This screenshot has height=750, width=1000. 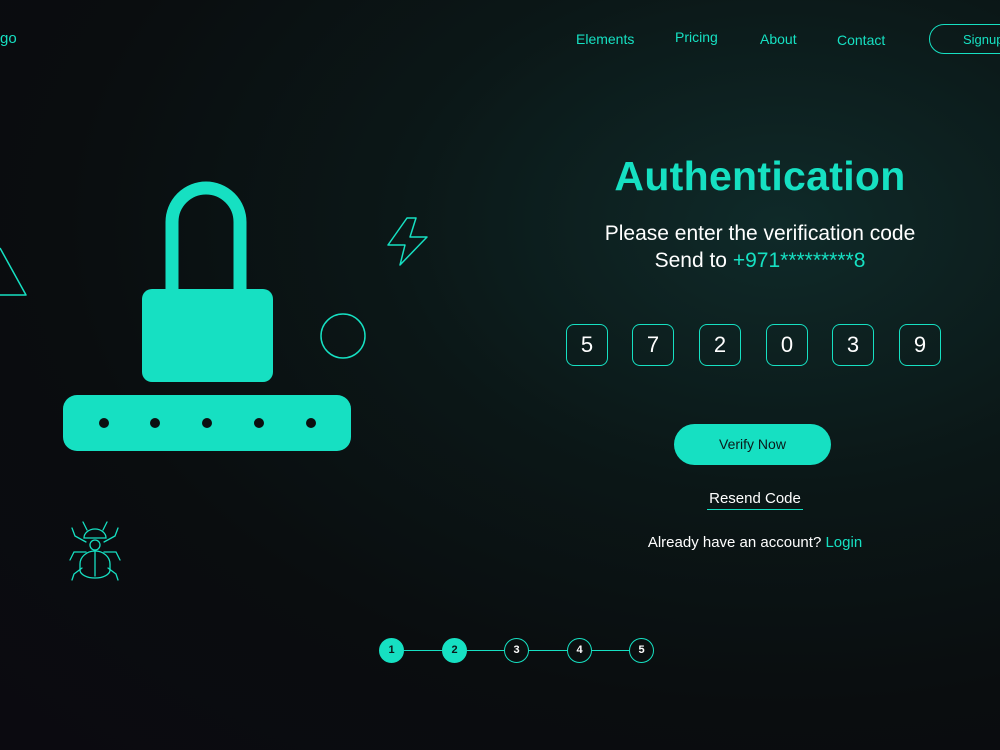 What do you see at coordinates (920, 345) in the screenshot?
I see `code-digit-6: 9` at bounding box center [920, 345].